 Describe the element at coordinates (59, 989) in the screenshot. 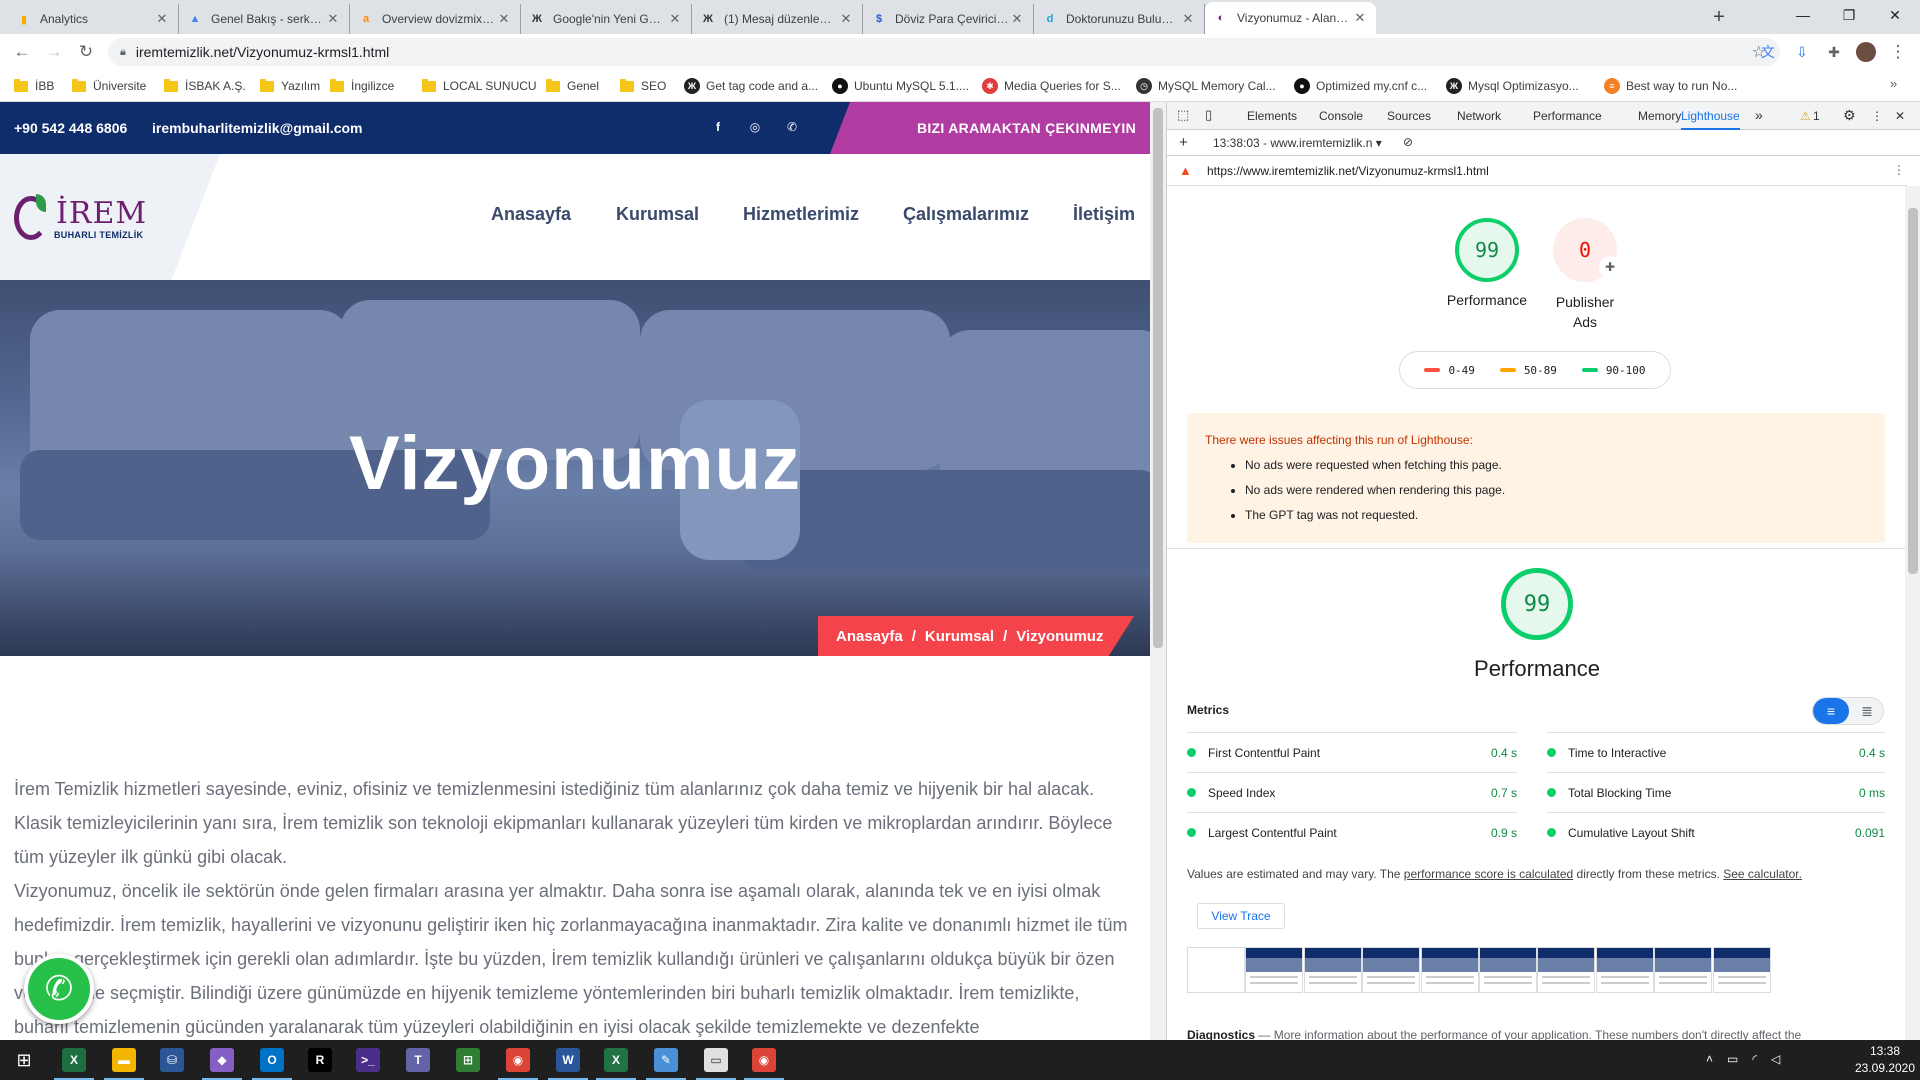

I see `whatsapp-floating-button: ✆` at that location.